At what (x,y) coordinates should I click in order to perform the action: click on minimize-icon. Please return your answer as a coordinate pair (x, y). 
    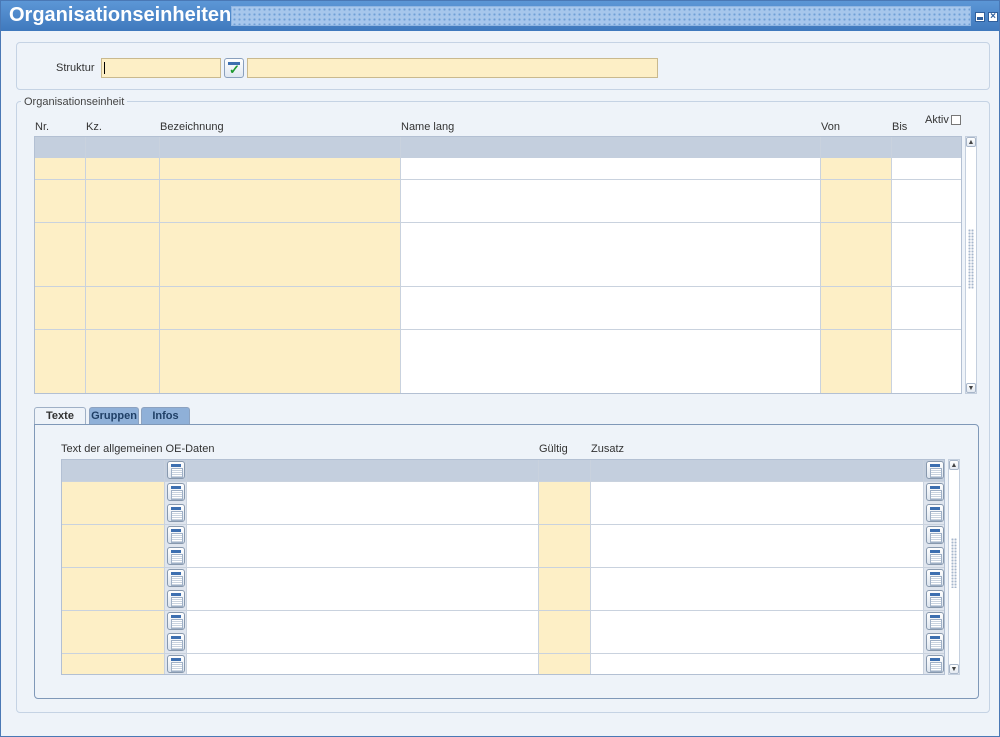
    Looking at the image, I should click on (980, 17).